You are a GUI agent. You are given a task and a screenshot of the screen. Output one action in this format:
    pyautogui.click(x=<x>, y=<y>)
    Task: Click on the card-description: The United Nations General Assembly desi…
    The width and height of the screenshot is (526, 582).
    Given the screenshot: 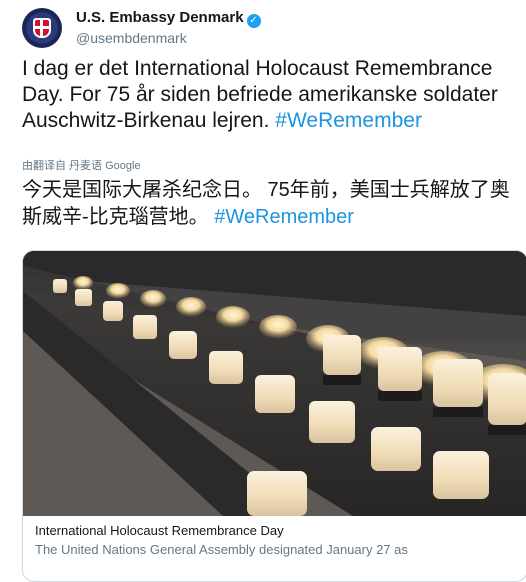 What is the action you would take?
    pyautogui.click(x=221, y=549)
    